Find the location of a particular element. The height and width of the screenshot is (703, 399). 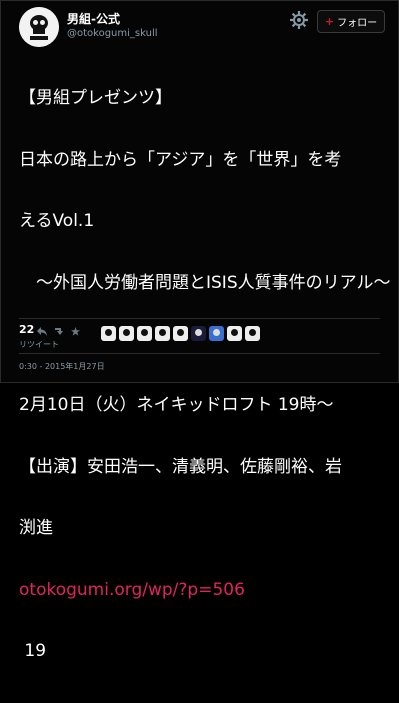

follow-button: + フォロー is located at coordinates (351, 21).